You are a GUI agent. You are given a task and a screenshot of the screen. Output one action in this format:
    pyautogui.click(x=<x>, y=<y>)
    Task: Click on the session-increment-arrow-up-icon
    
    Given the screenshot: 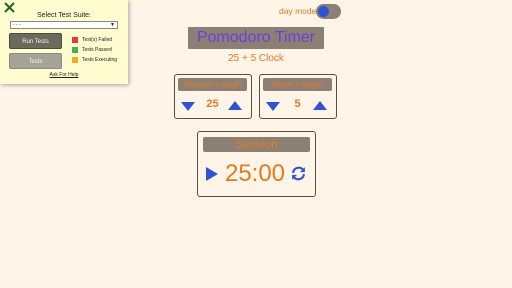 What is the action you would take?
    pyautogui.click(x=235, y=106)
    